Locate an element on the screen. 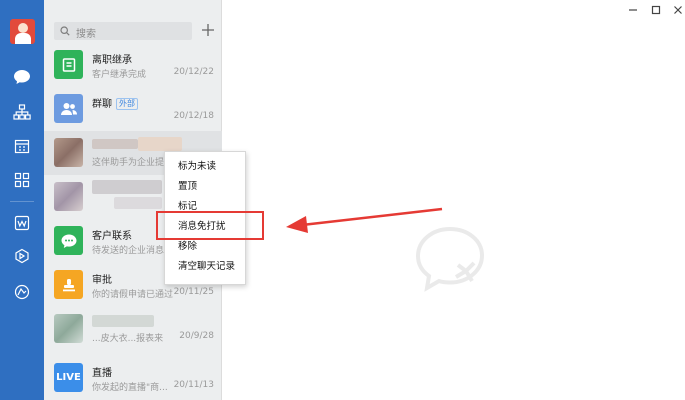  rail-divider is located at coordinates (22, 201).